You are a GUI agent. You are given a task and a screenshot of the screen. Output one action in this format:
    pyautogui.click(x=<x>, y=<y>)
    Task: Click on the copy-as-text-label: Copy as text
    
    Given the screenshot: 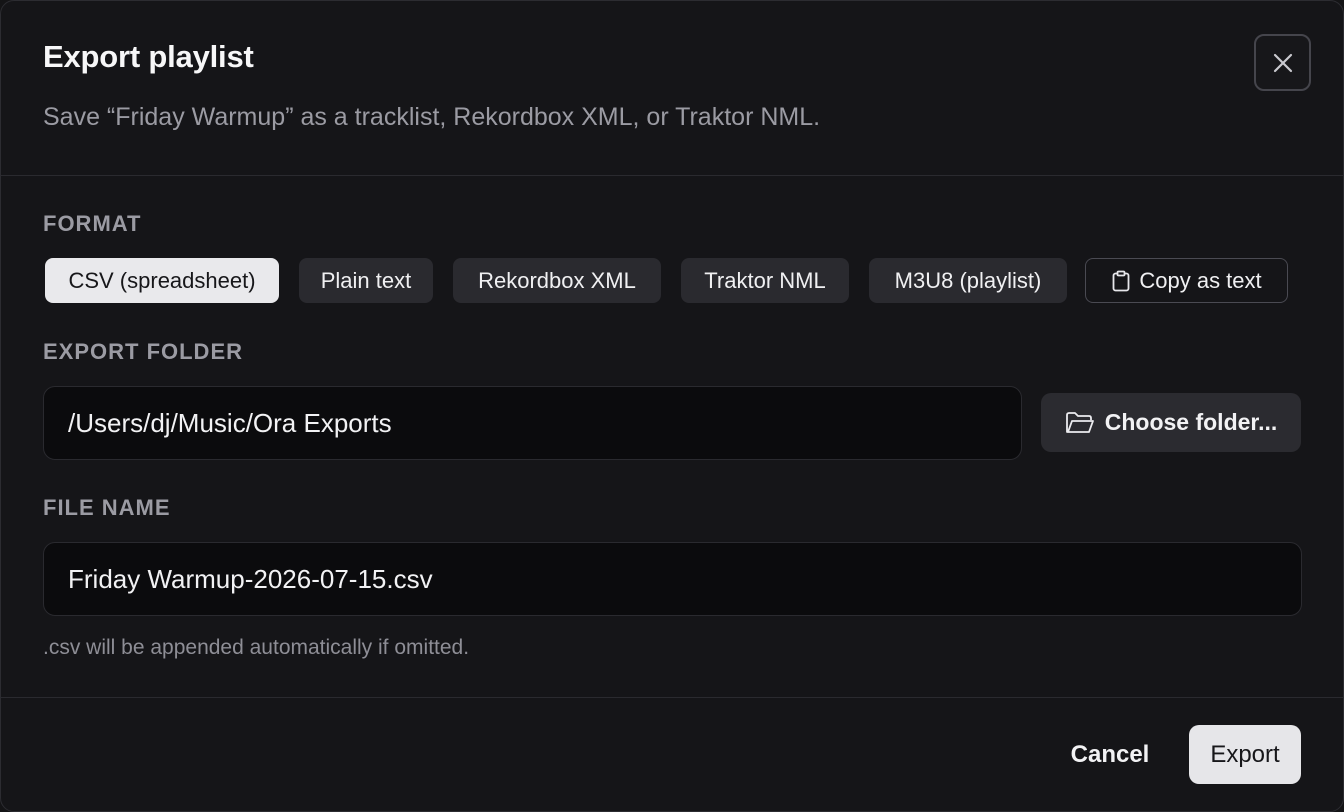 What is the action you would take?
    pyautogui.click(x=1200, y=280)
    